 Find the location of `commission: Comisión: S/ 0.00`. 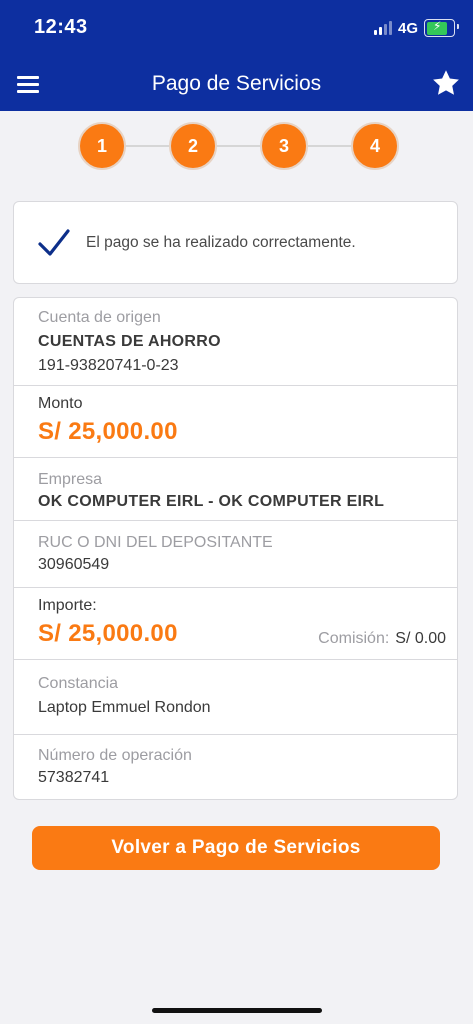

commission: Comisión: S/ 0.00 is located at coordinates (382, 639).